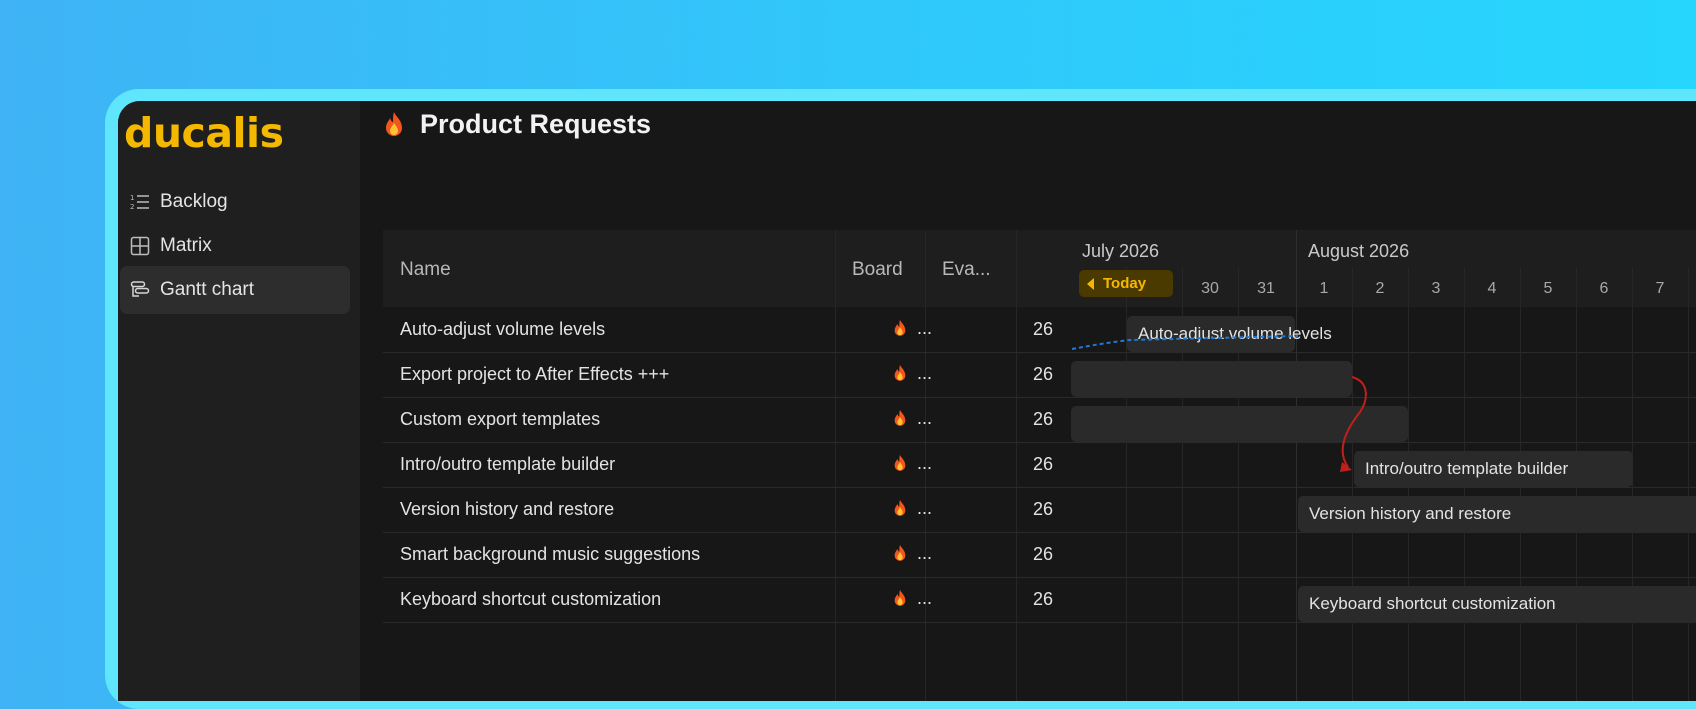 The width and height of the screenshot is (1696, 709). I want to click on page-title-text: Product Requests, so click(536, 124).